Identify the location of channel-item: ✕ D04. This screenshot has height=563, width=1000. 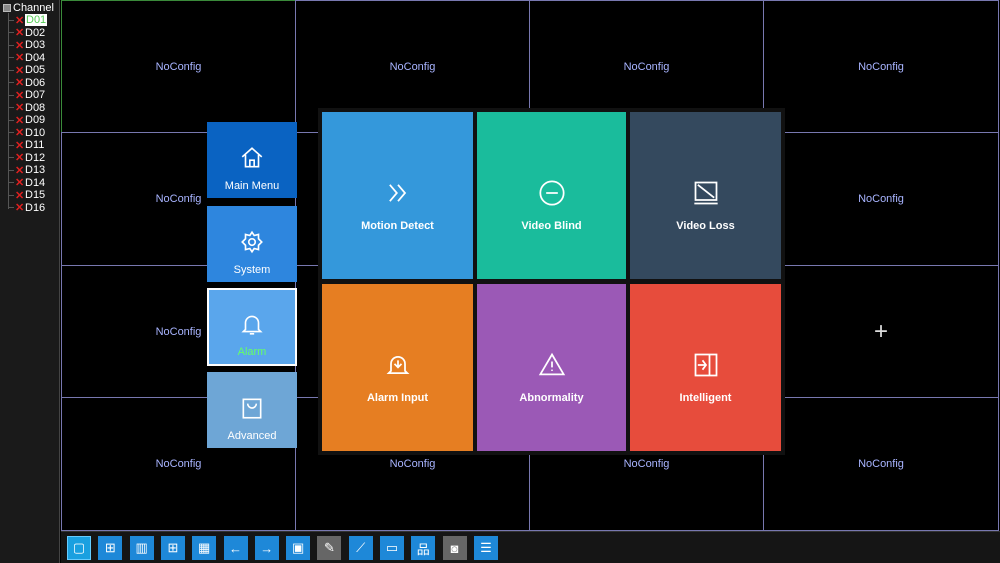
(26, 58).